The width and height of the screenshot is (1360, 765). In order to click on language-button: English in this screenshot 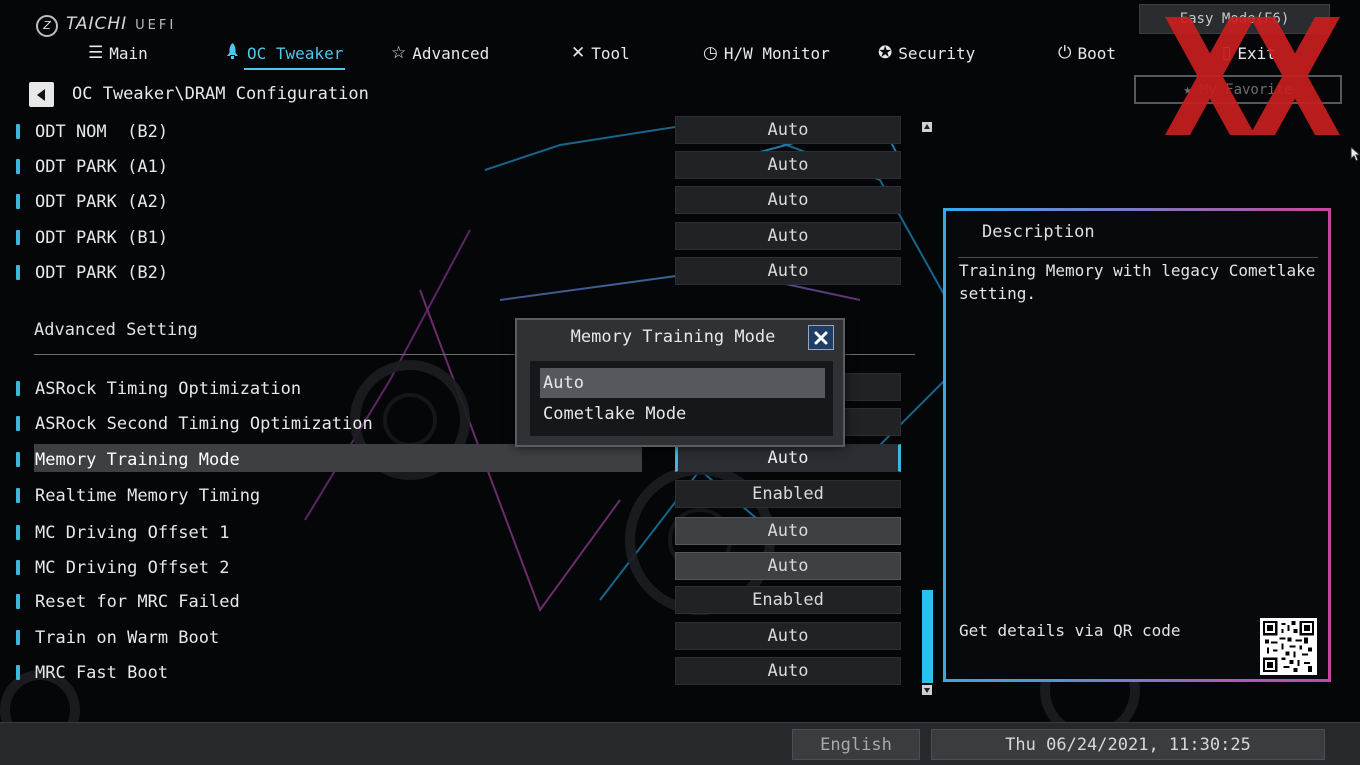, I will do `click(856, 744)`.